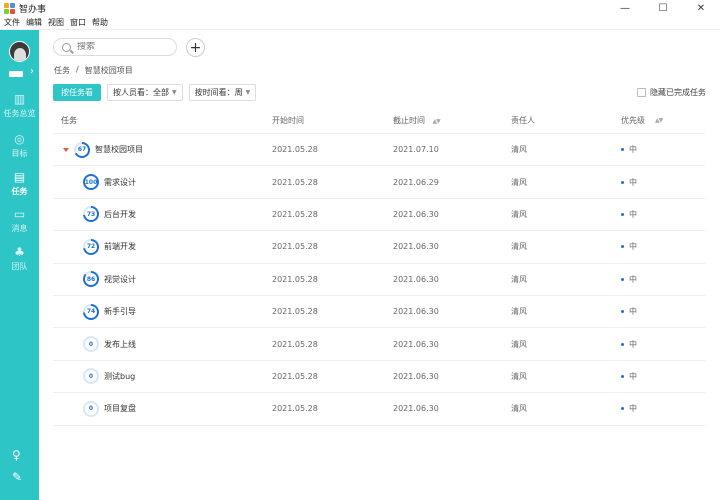  I want to click on sidebar-item-task: ▤ 任务, so click(19, 183).